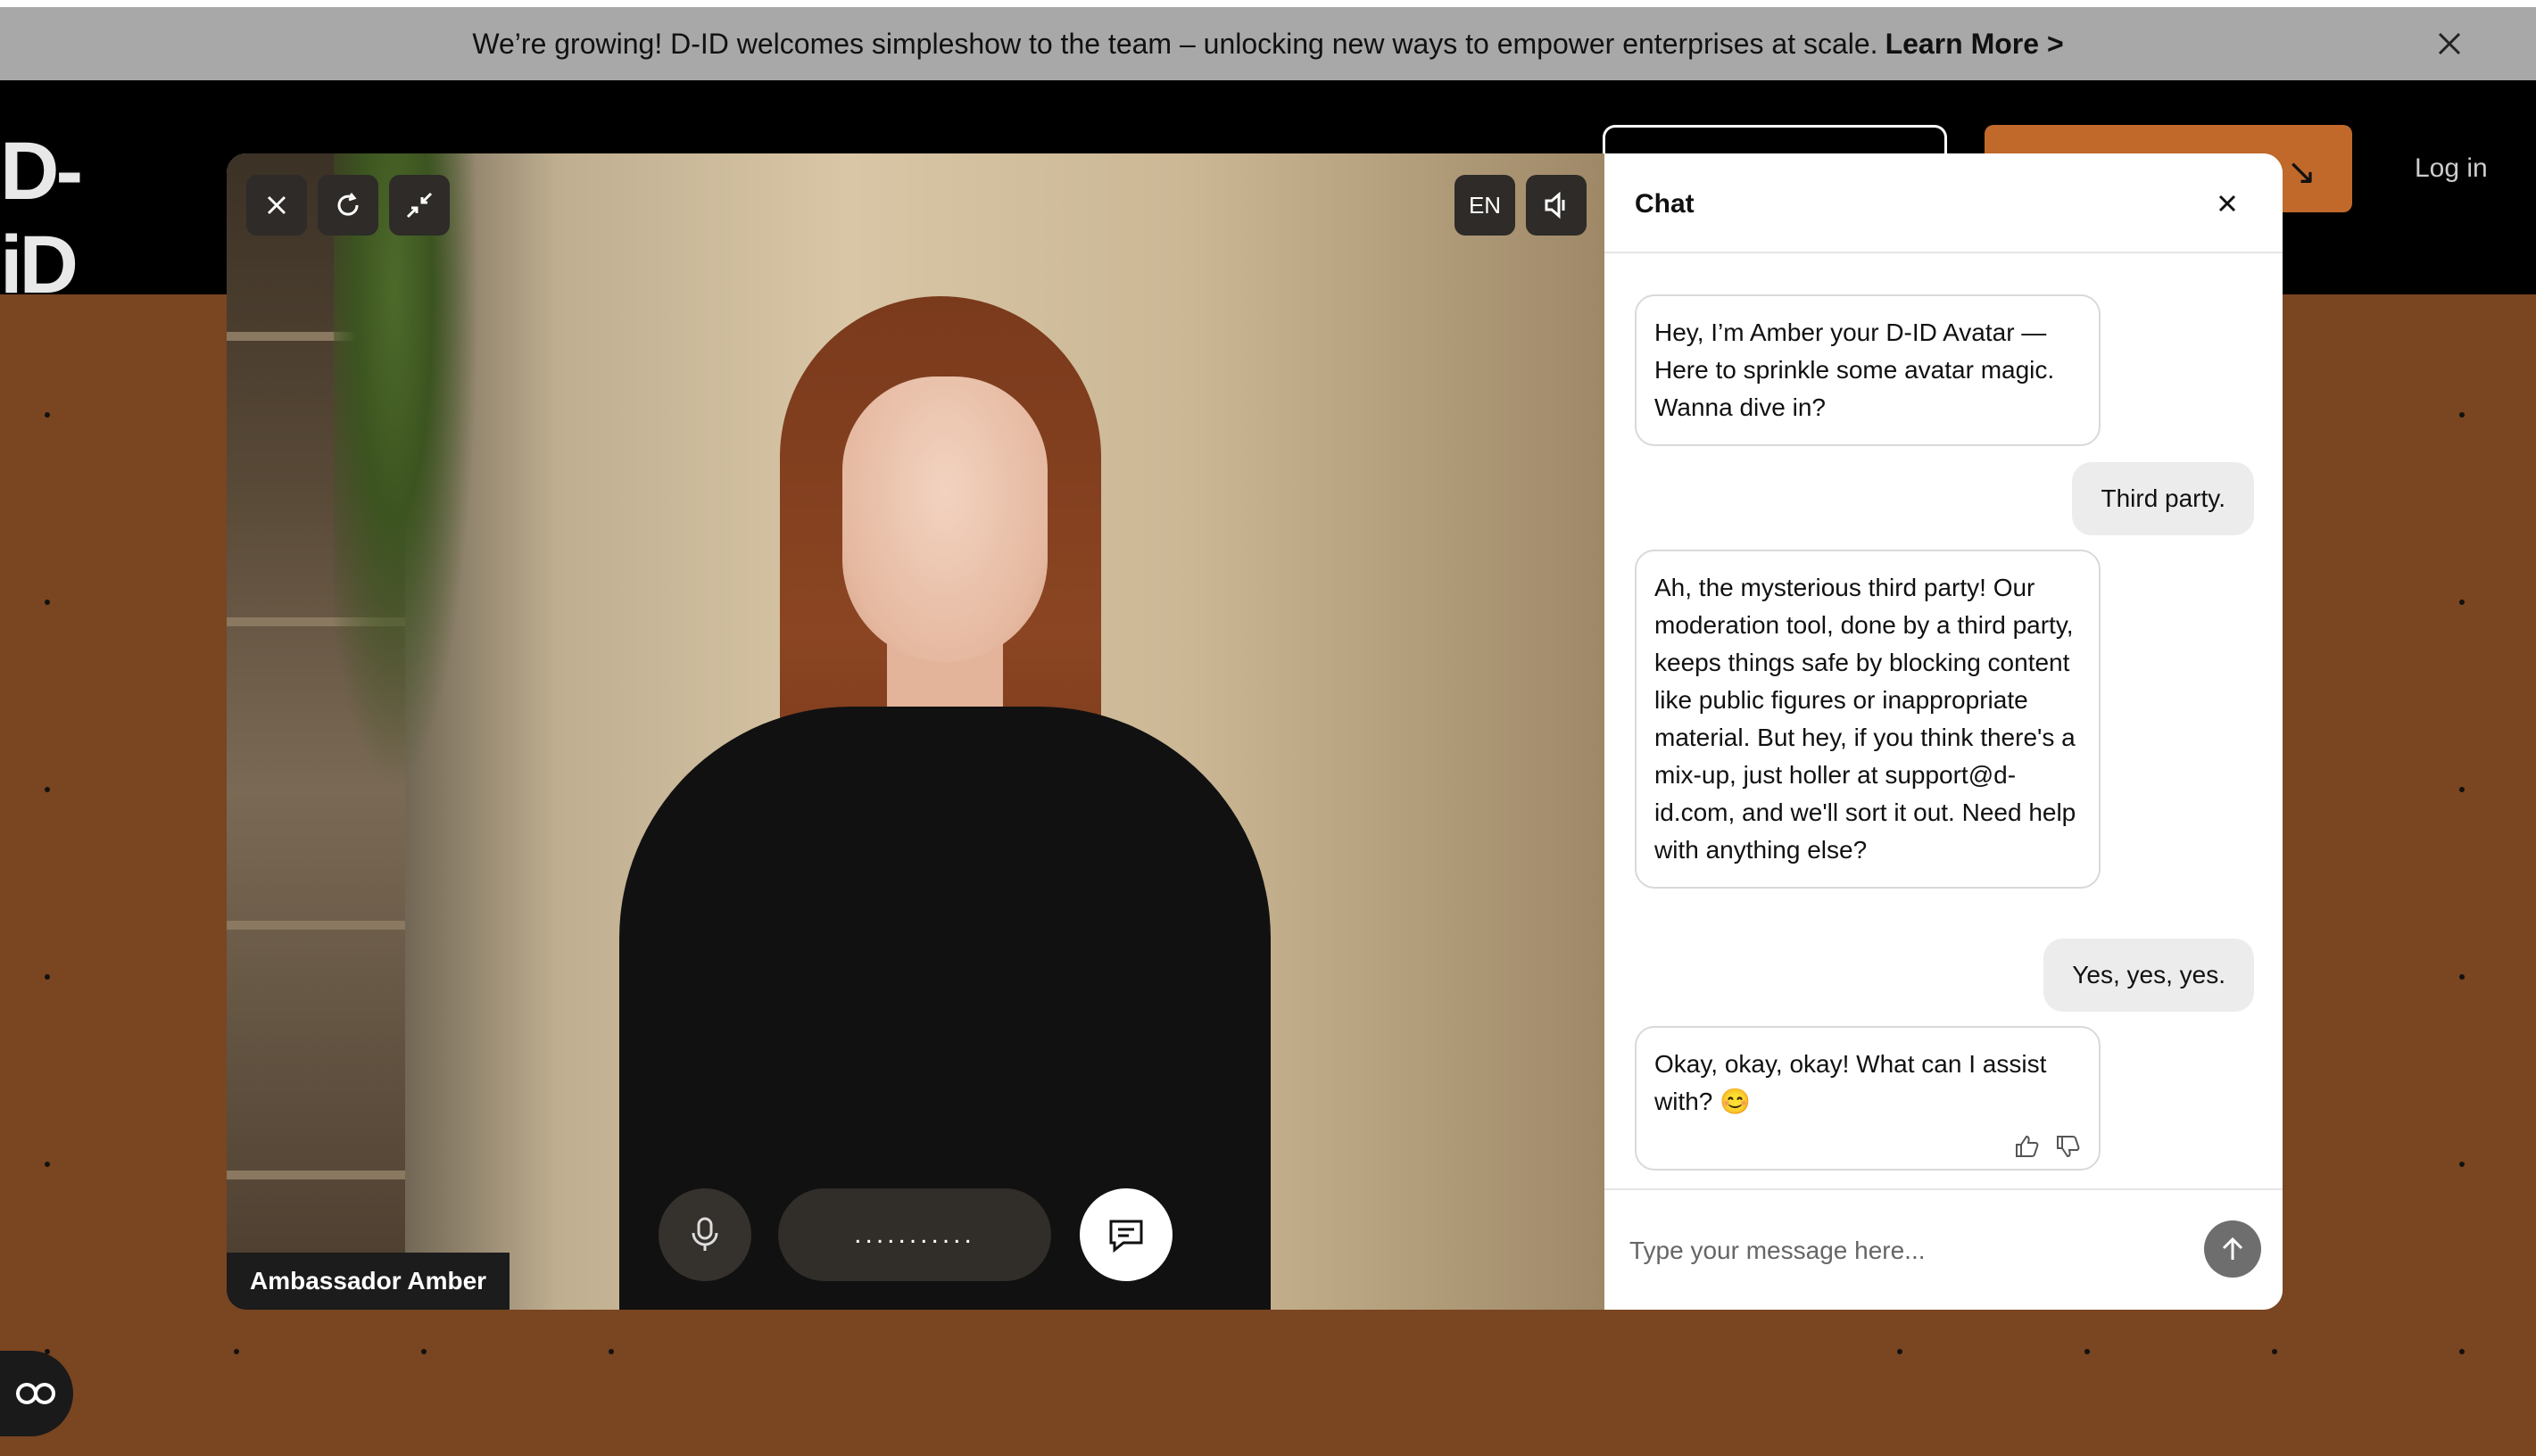 The height and width of the screenshot is (1456, 2536). Describe the element at coordinates (2451, 169) in the screenshot. I see `login-link: Log in` at that location.